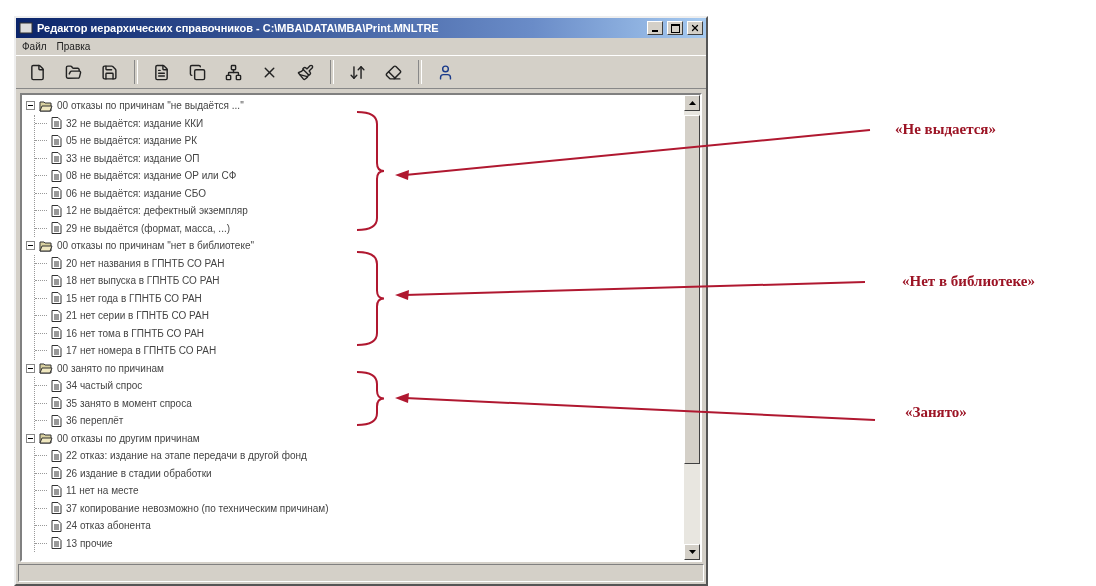  I want to click on tree-group: 00 отказы по причинам "не выдаётся ...", so click(355, 106).